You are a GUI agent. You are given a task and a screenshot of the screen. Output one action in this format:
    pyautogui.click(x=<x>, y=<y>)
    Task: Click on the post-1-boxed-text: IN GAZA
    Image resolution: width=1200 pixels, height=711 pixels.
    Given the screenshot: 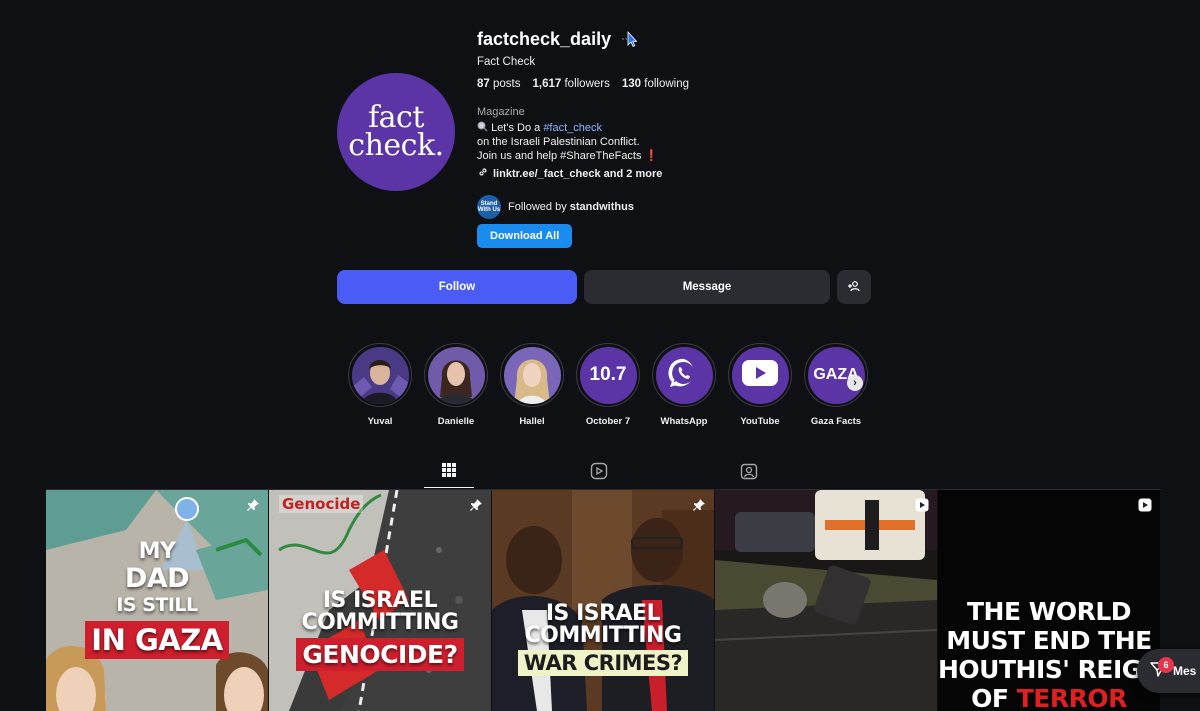 What is the action you would take?
    pyautogui.click(x=157, y=640)
    